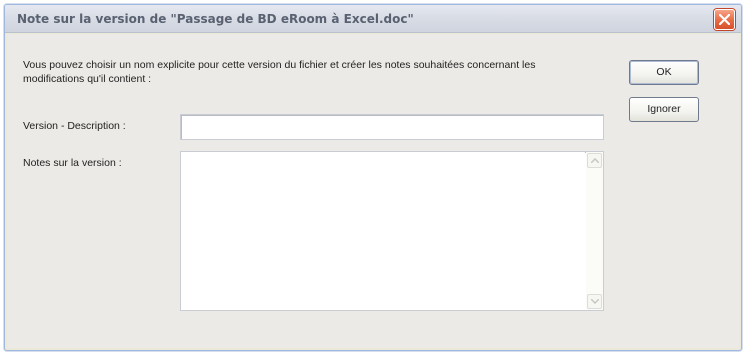 Image resolution: width=746 pixels, height=355 pixels. I want to click on close-button, so click(724, 19).